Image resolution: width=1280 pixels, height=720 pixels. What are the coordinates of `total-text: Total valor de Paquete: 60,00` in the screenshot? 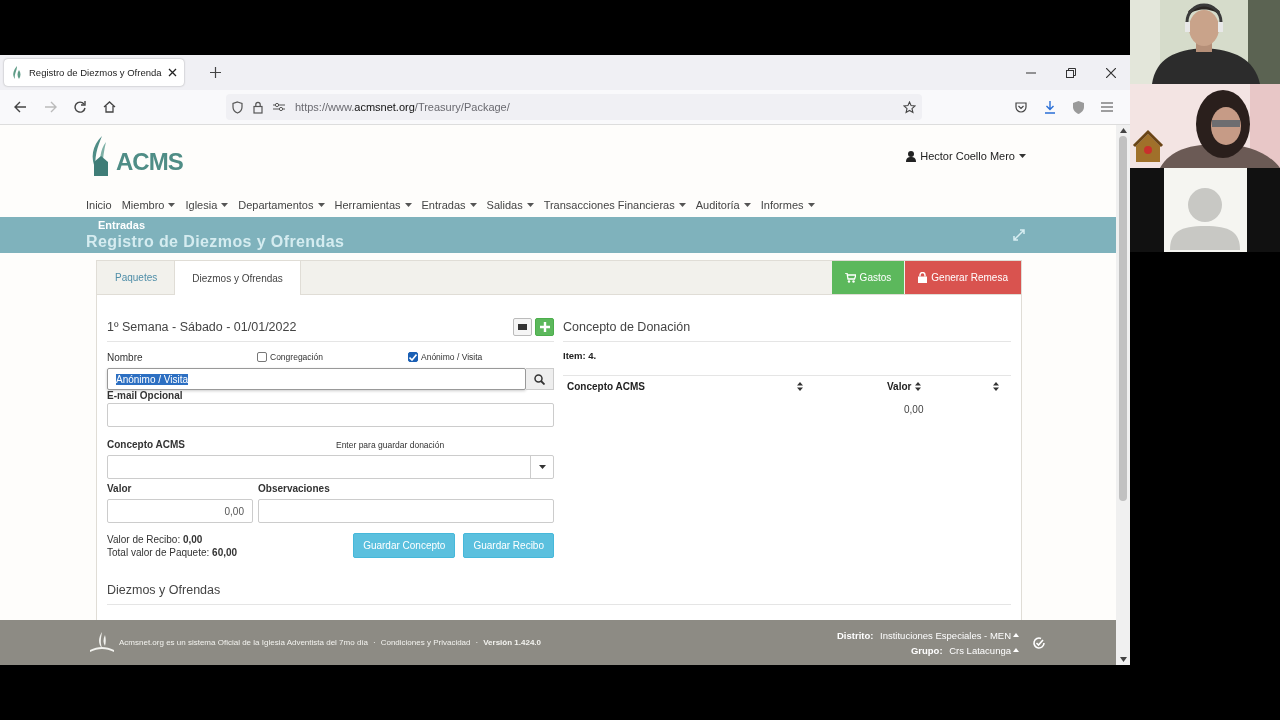 It's located at (172, 552).